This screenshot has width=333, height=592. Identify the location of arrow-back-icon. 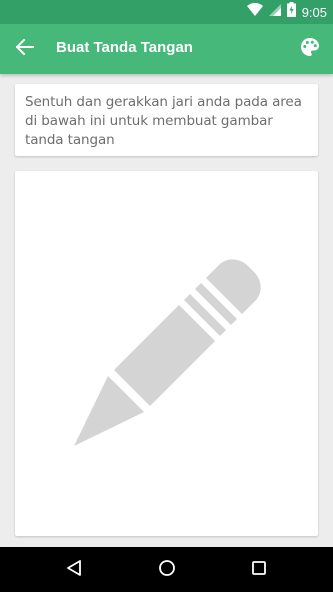
(24, 49).